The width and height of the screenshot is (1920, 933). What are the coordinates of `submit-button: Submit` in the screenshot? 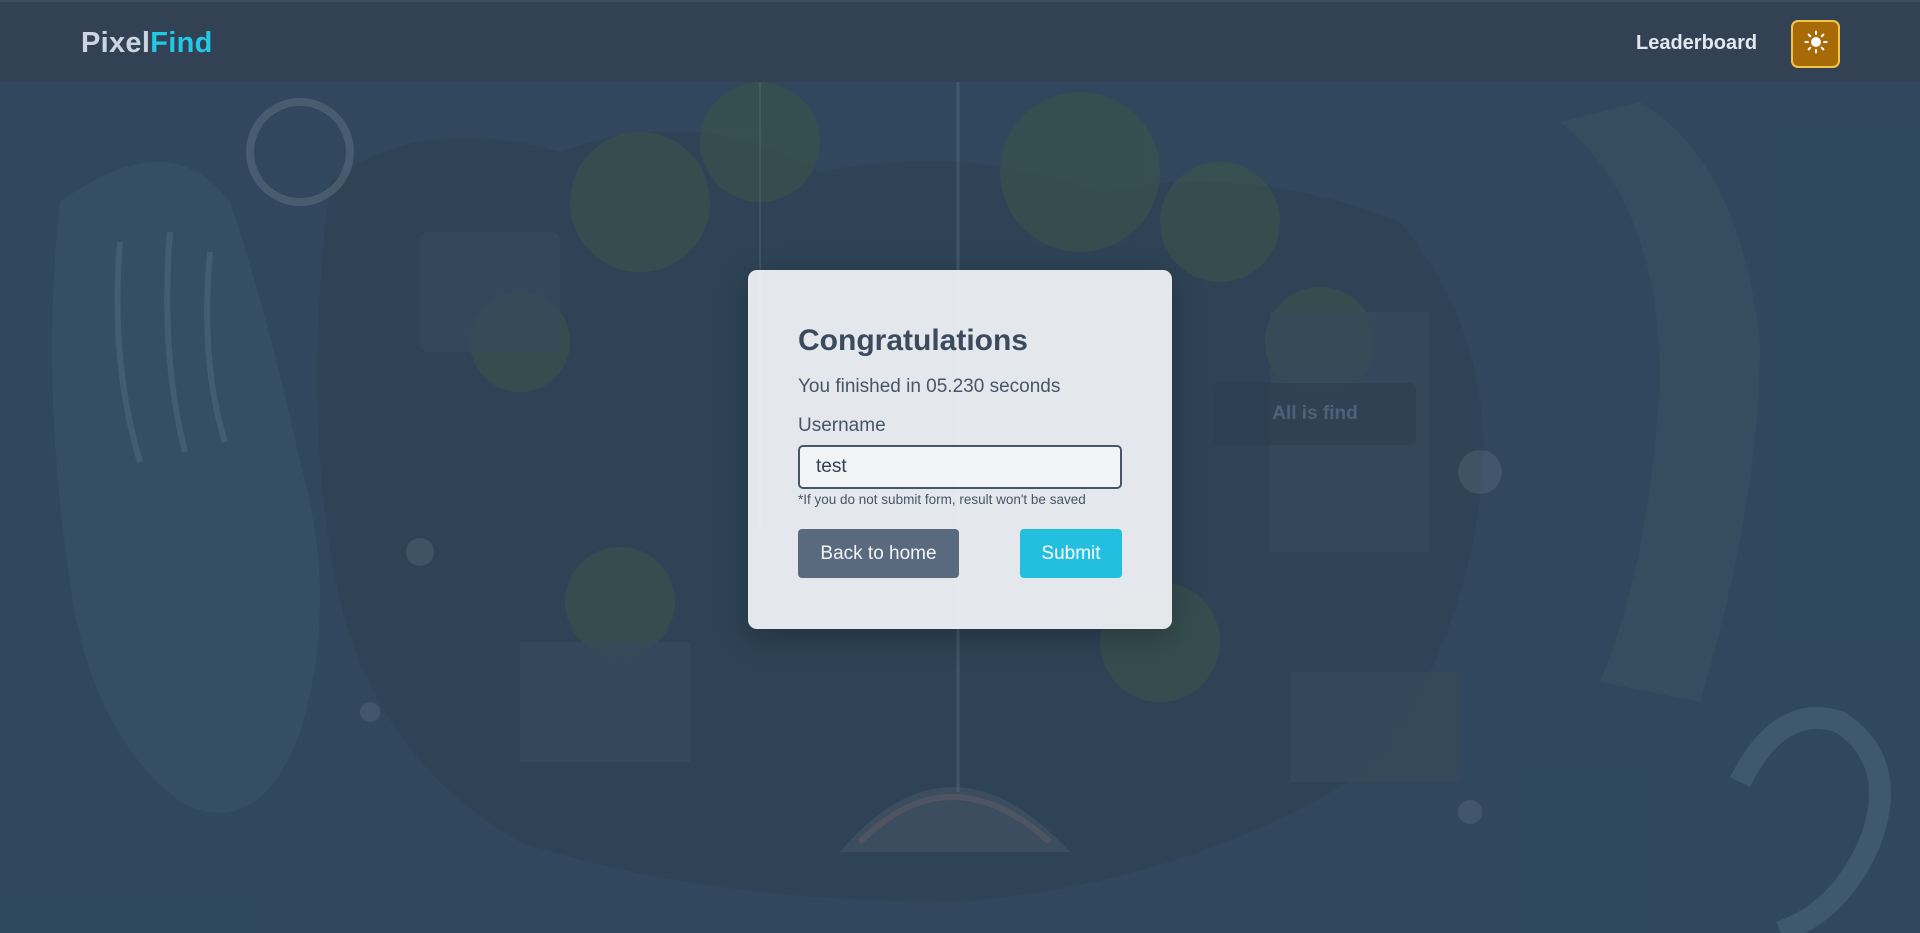 It's located at (1071, 553).